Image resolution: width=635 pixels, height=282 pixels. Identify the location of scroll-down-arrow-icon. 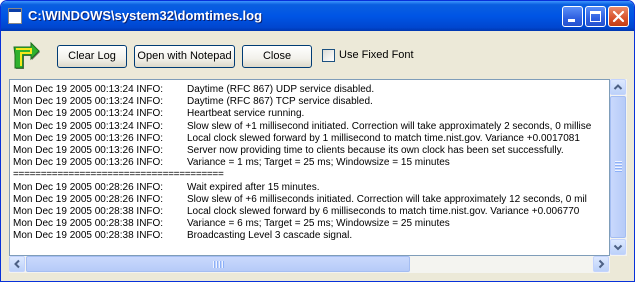
(618, 247).